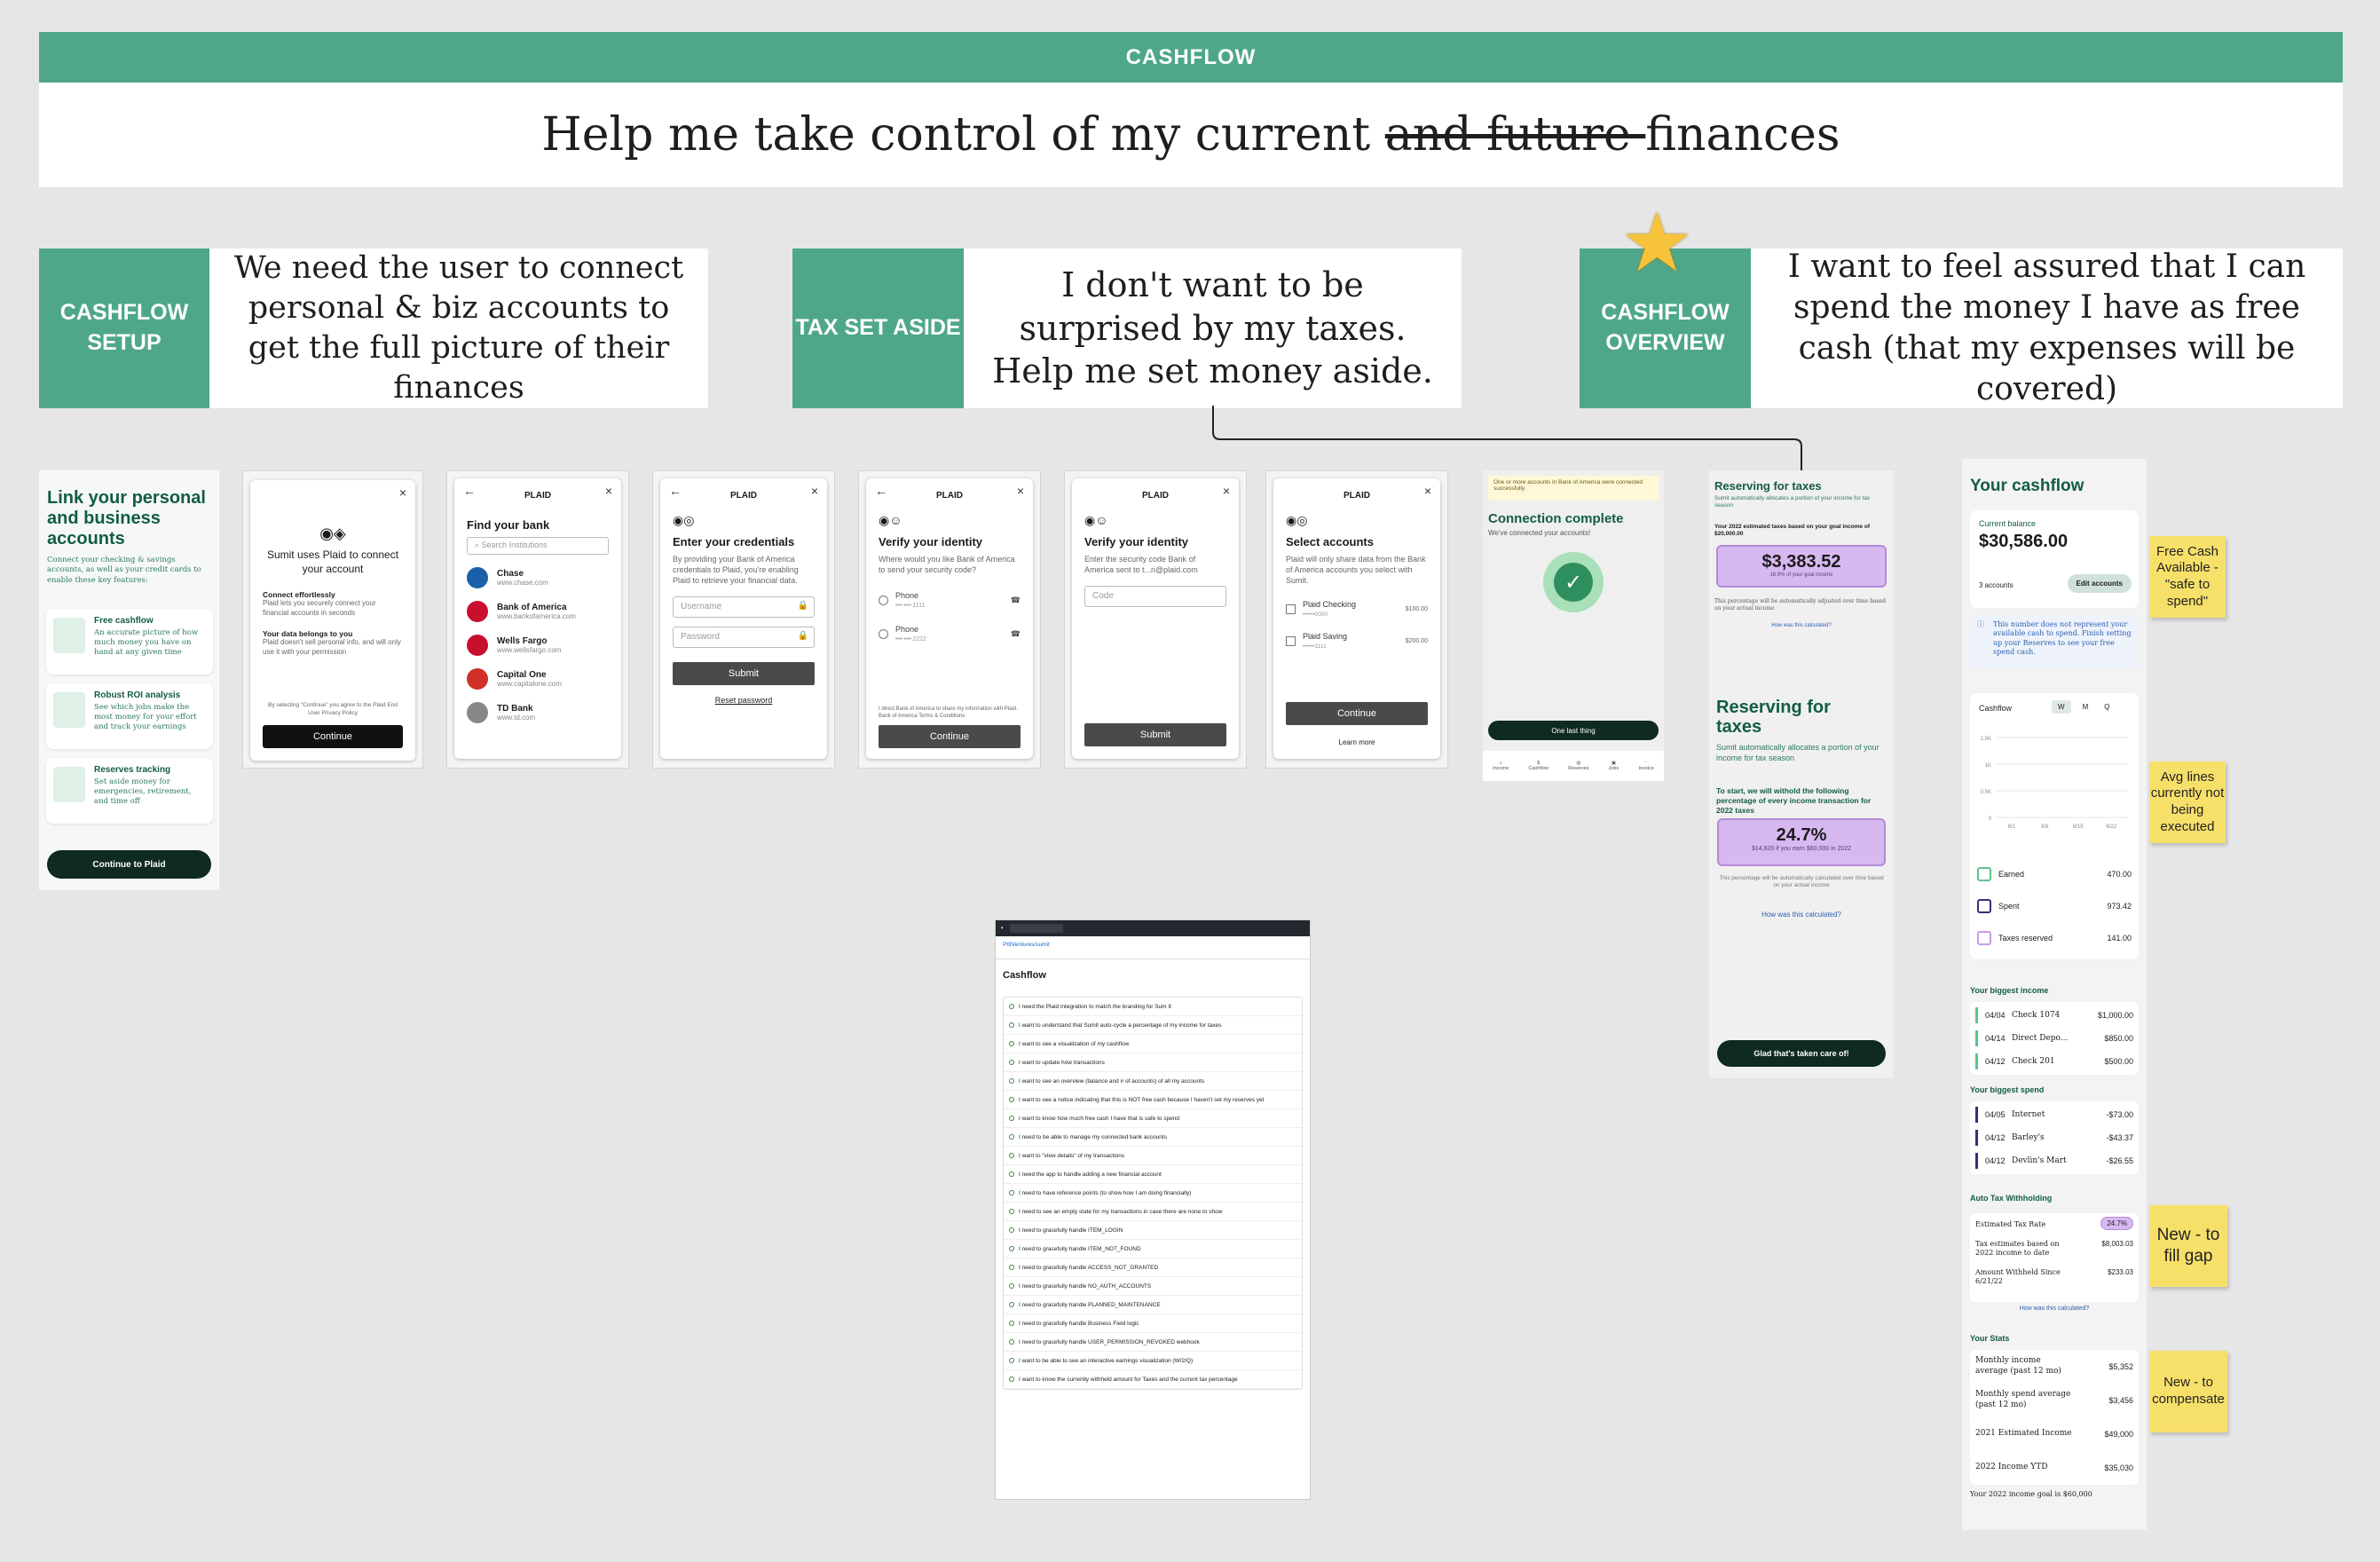 The image size is (2380, 1562). I want to click on bank-option: Chase www.chase.com, so click(538, 577).